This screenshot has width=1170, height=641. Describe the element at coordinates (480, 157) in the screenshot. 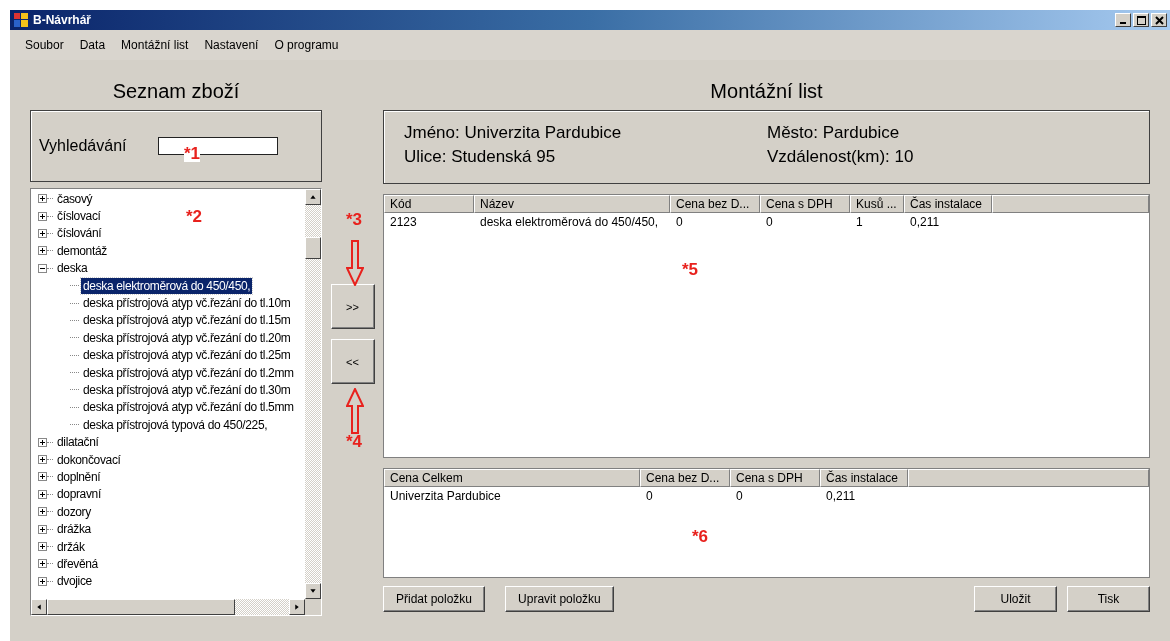

I see `customer-detail: Ulice: Studenská 95` at that location.